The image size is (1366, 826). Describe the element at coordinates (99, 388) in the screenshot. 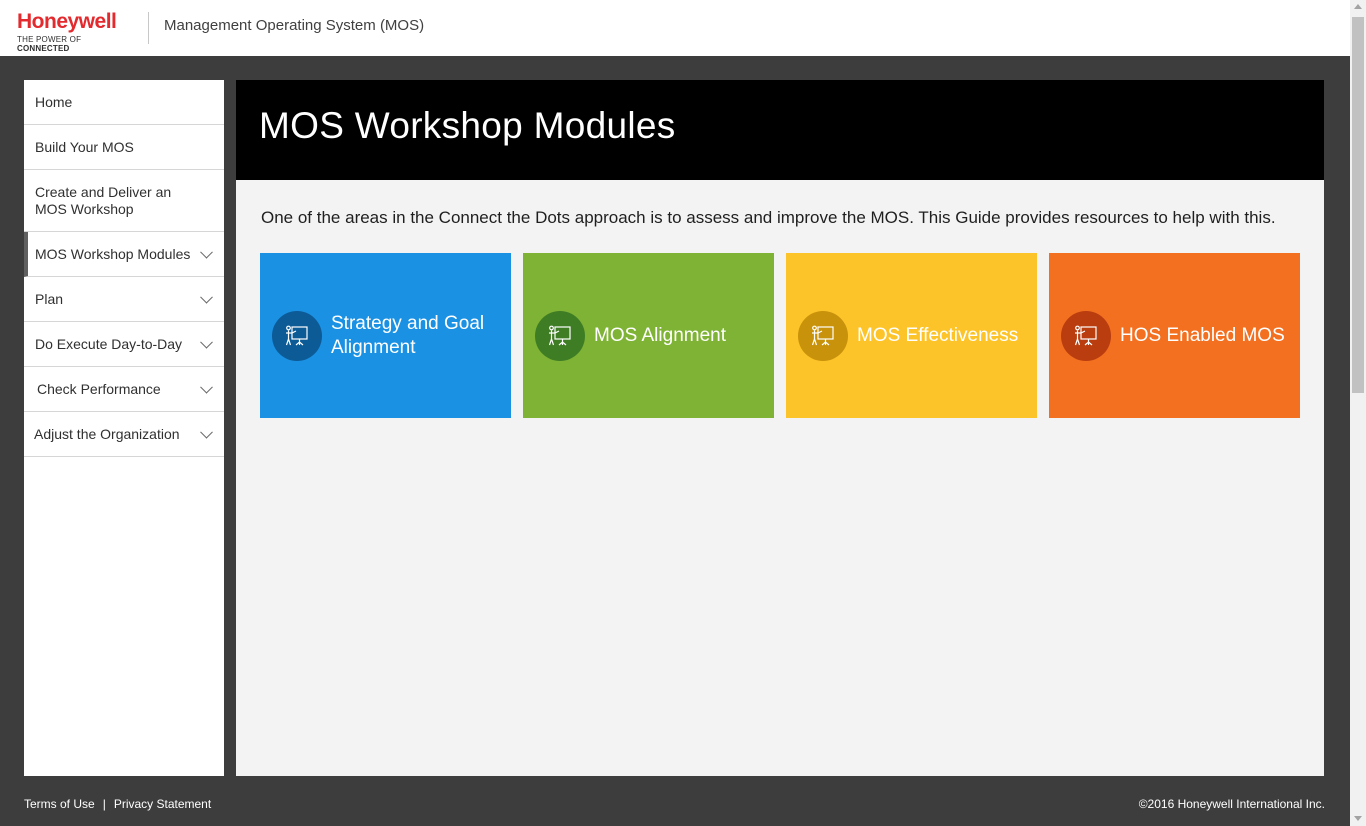

I see `sidebar-item-label: Check Performance` at that location.